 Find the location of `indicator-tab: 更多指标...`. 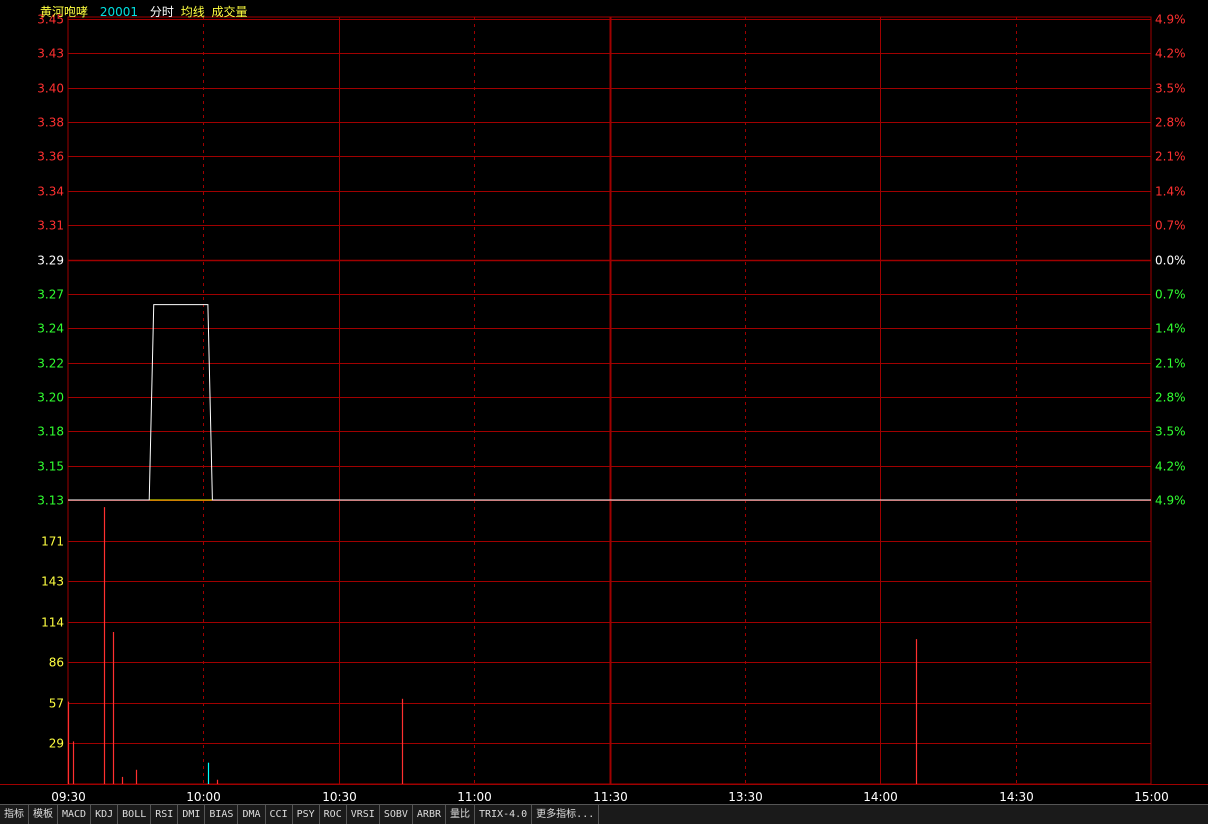

indicator-tab: 更多指标... is located at coordinates (566, 814).